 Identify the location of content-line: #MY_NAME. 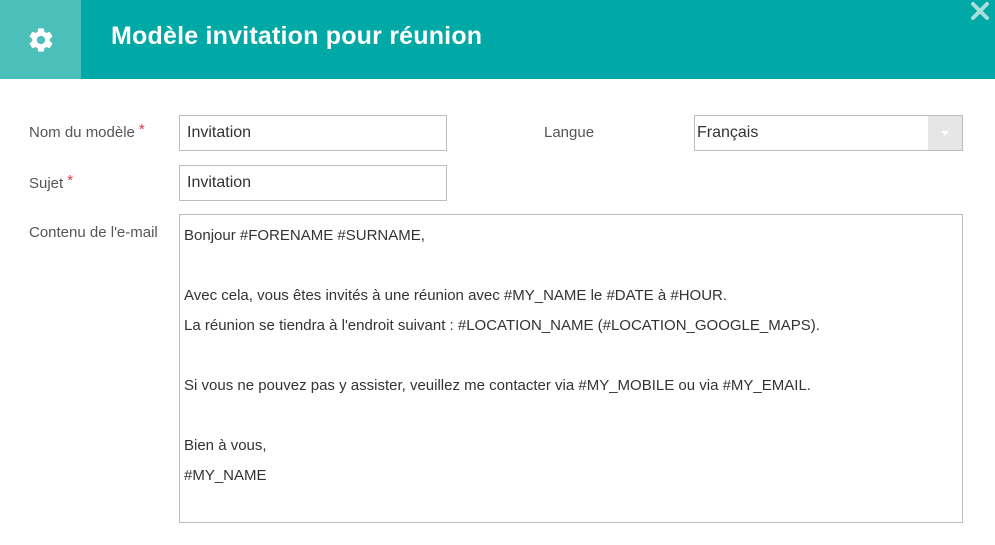
(225, 475).